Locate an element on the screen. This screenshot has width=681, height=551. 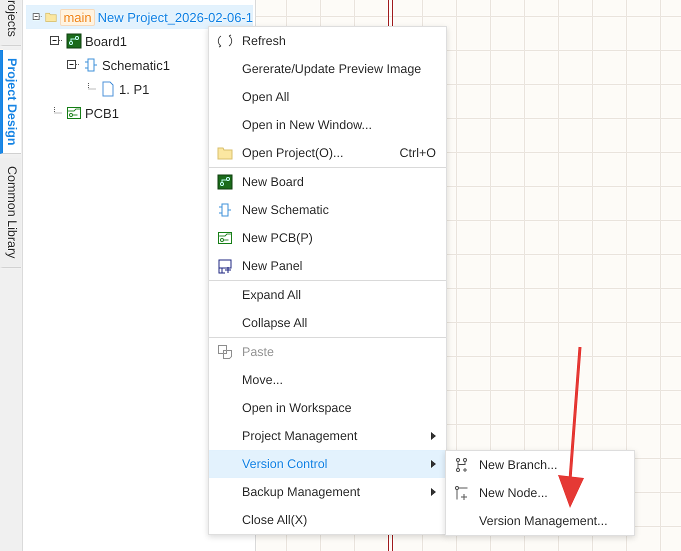
folder-icon is located at coordinates (225, 153).